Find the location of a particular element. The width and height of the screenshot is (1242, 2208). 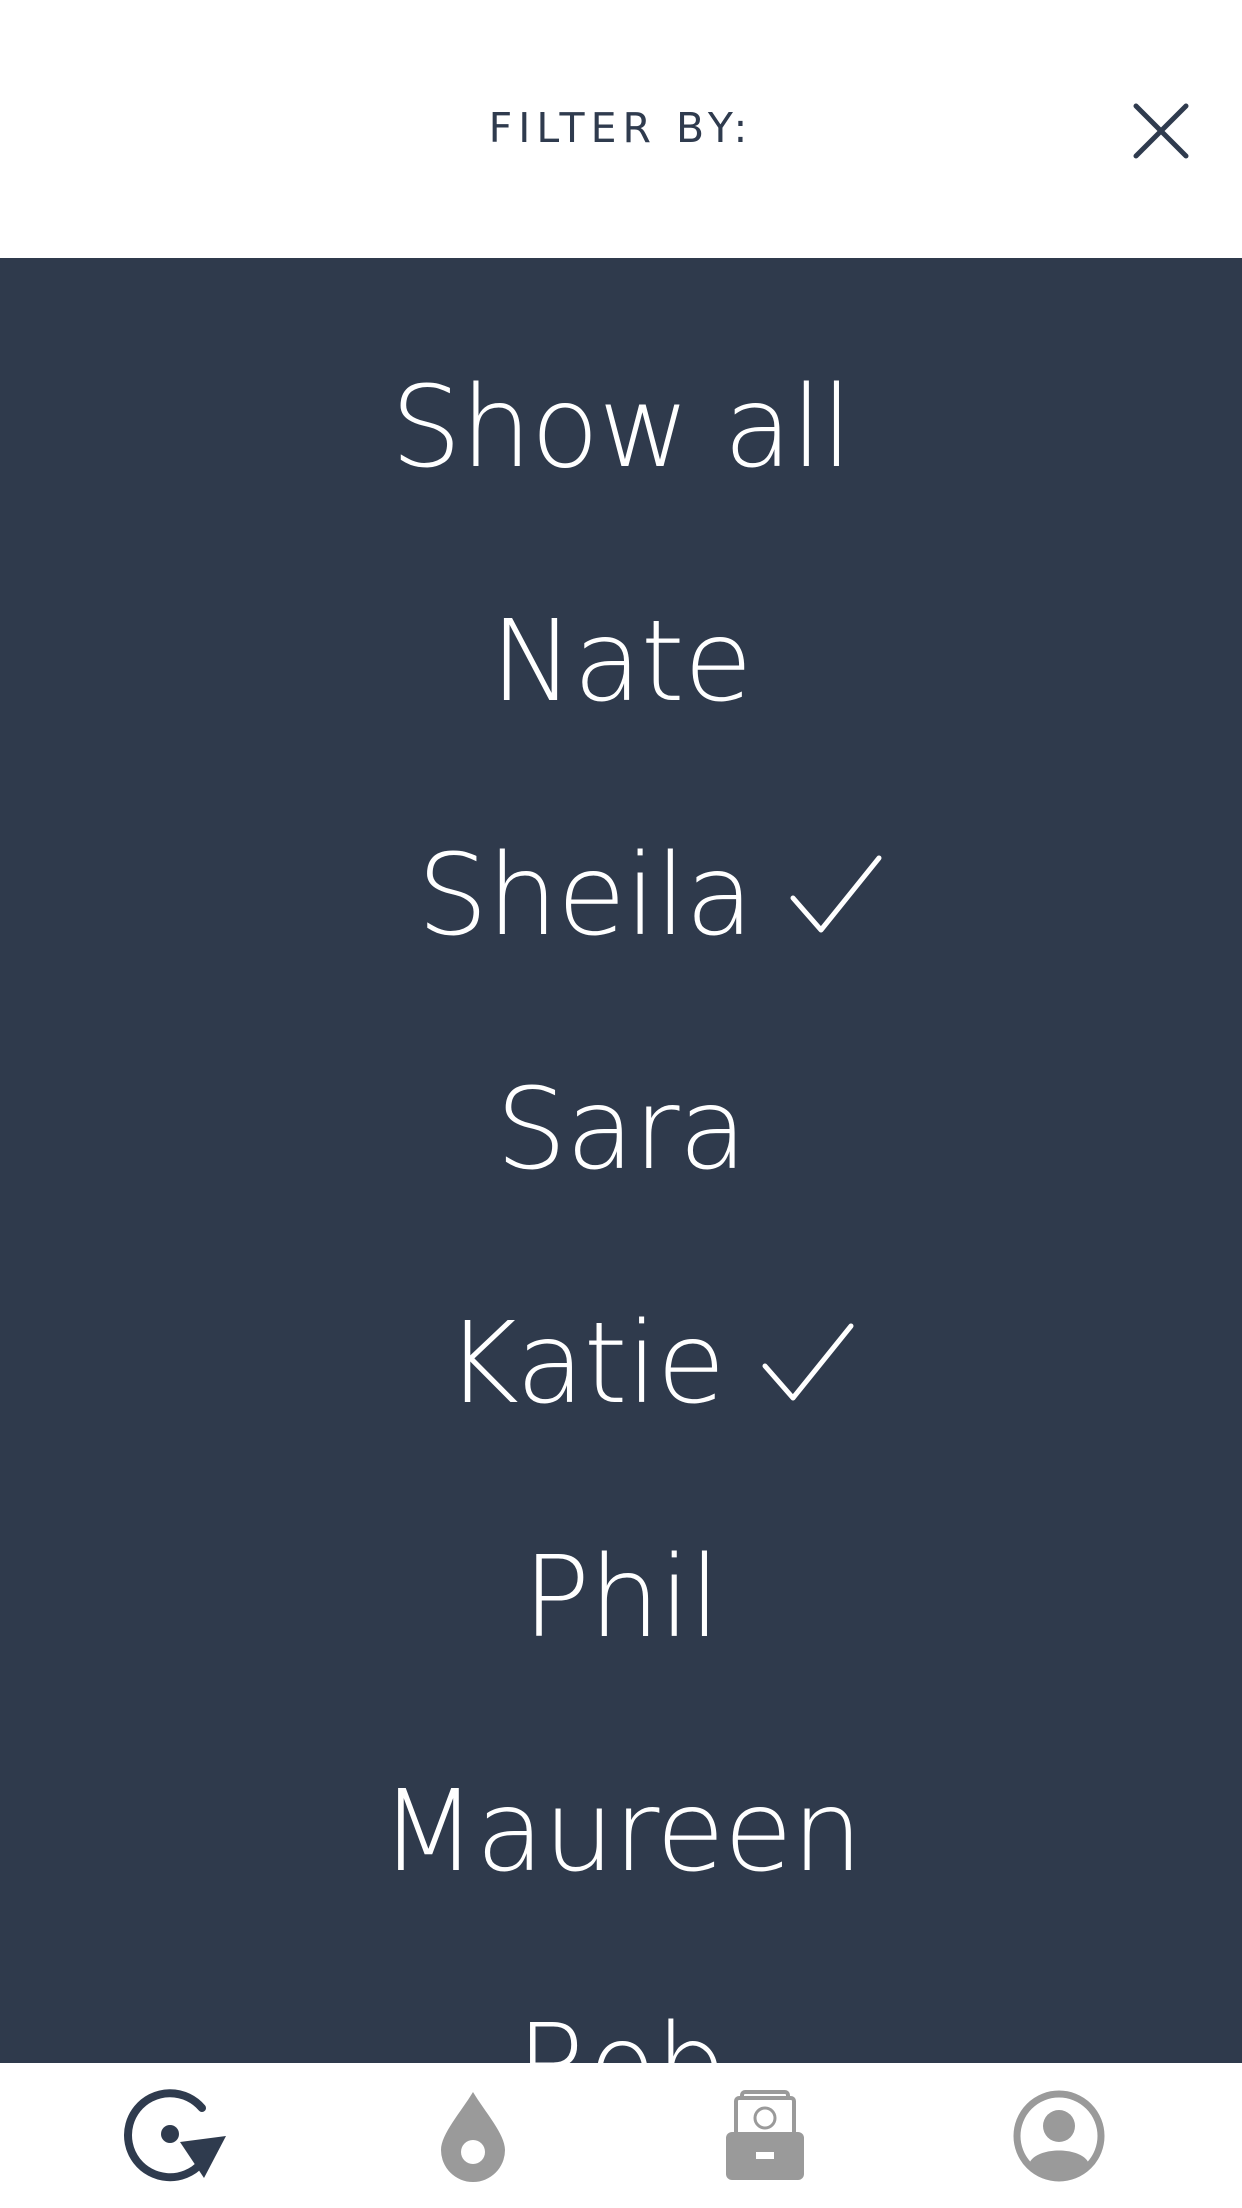

filter-option-label: Sara is located at coordinates (621, 1130).